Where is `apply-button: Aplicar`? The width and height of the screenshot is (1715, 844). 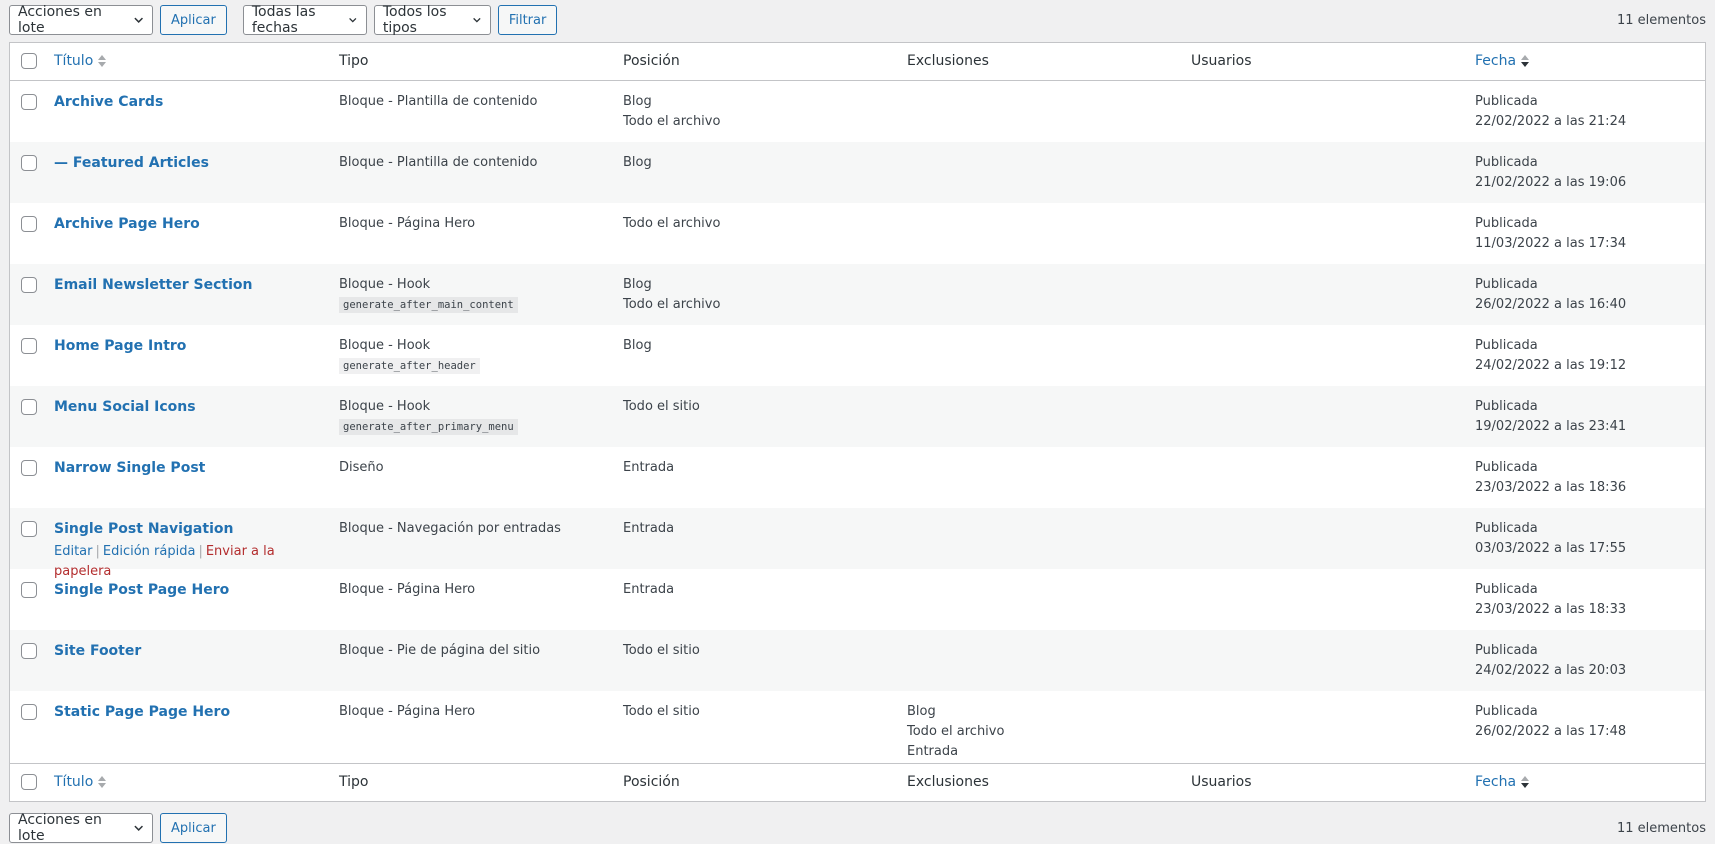
apply-button: Aplicar is located at coordinates (193, 20).